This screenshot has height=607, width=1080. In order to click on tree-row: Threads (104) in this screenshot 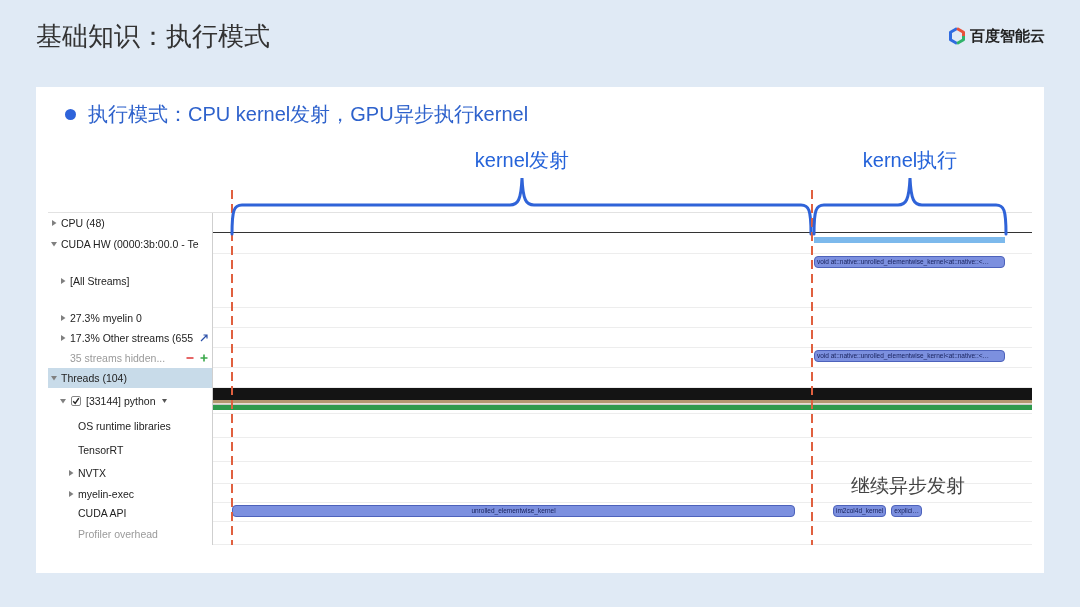, I will do `click(130, 378)`.